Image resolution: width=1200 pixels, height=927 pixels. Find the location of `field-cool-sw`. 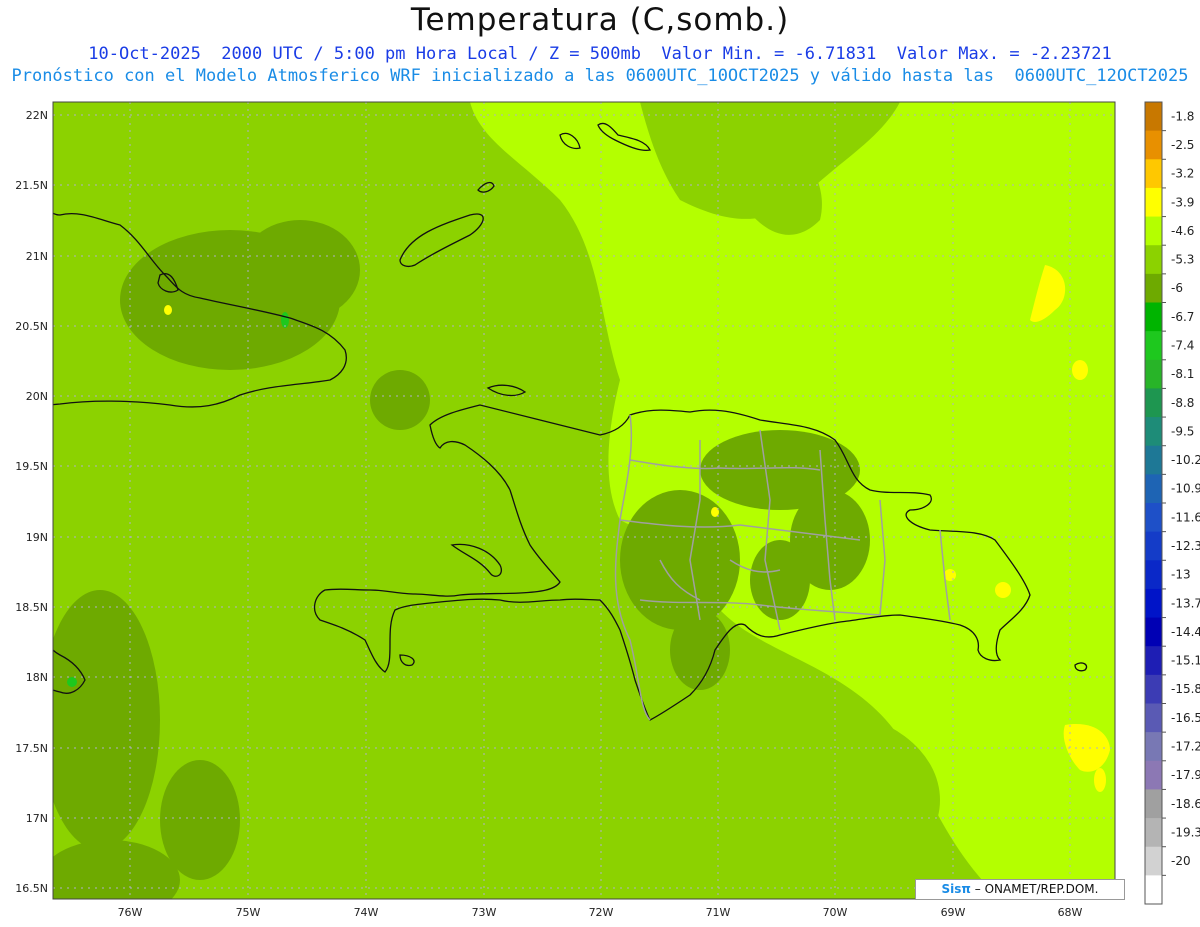

field-cool-sw is located at coordinates (400, 400).